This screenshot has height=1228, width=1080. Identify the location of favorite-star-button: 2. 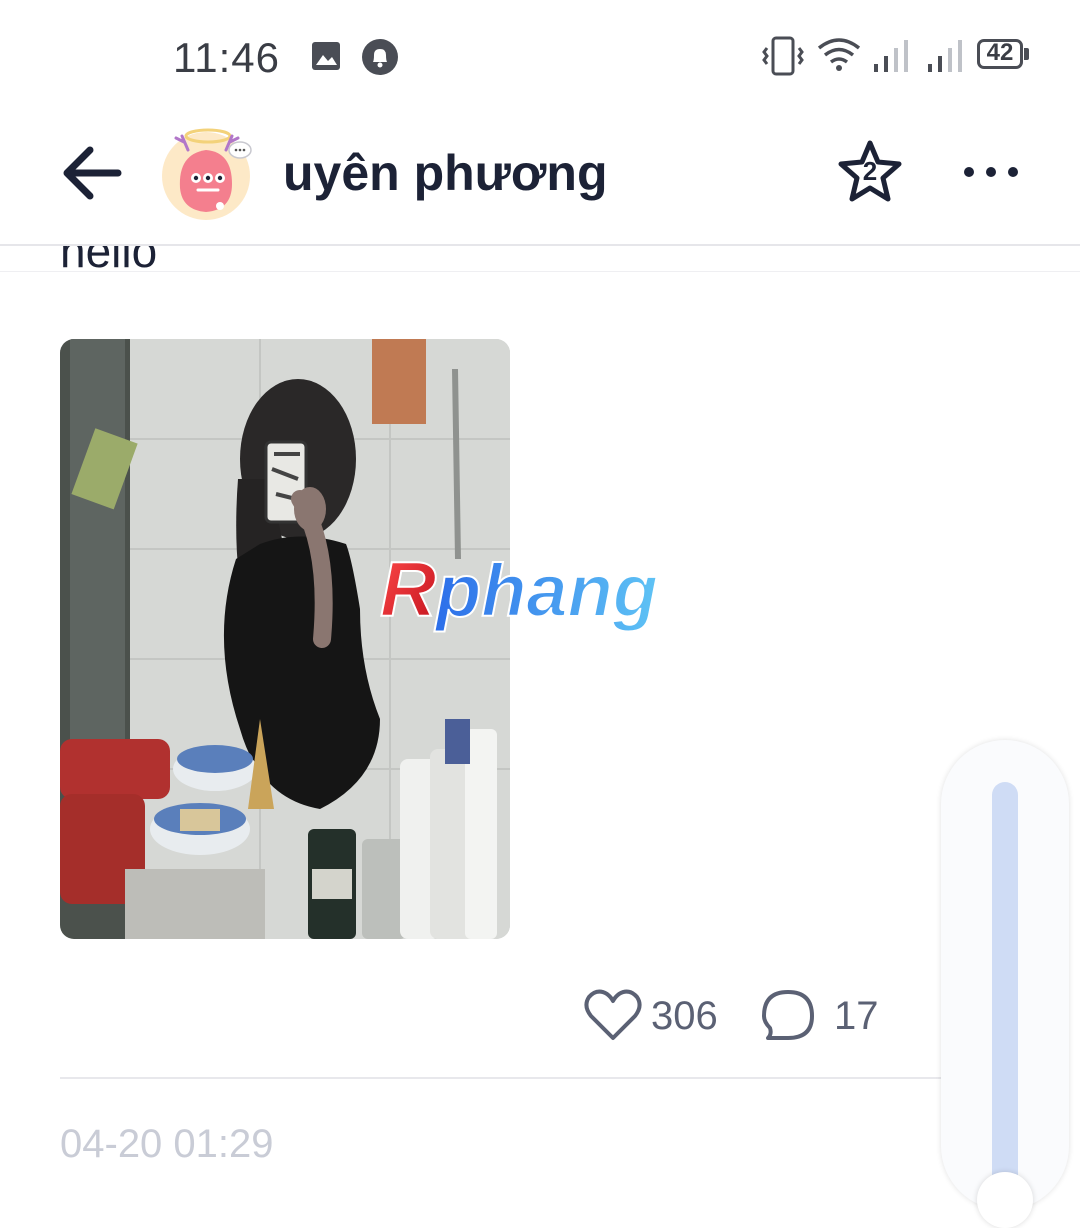
(870, 172).